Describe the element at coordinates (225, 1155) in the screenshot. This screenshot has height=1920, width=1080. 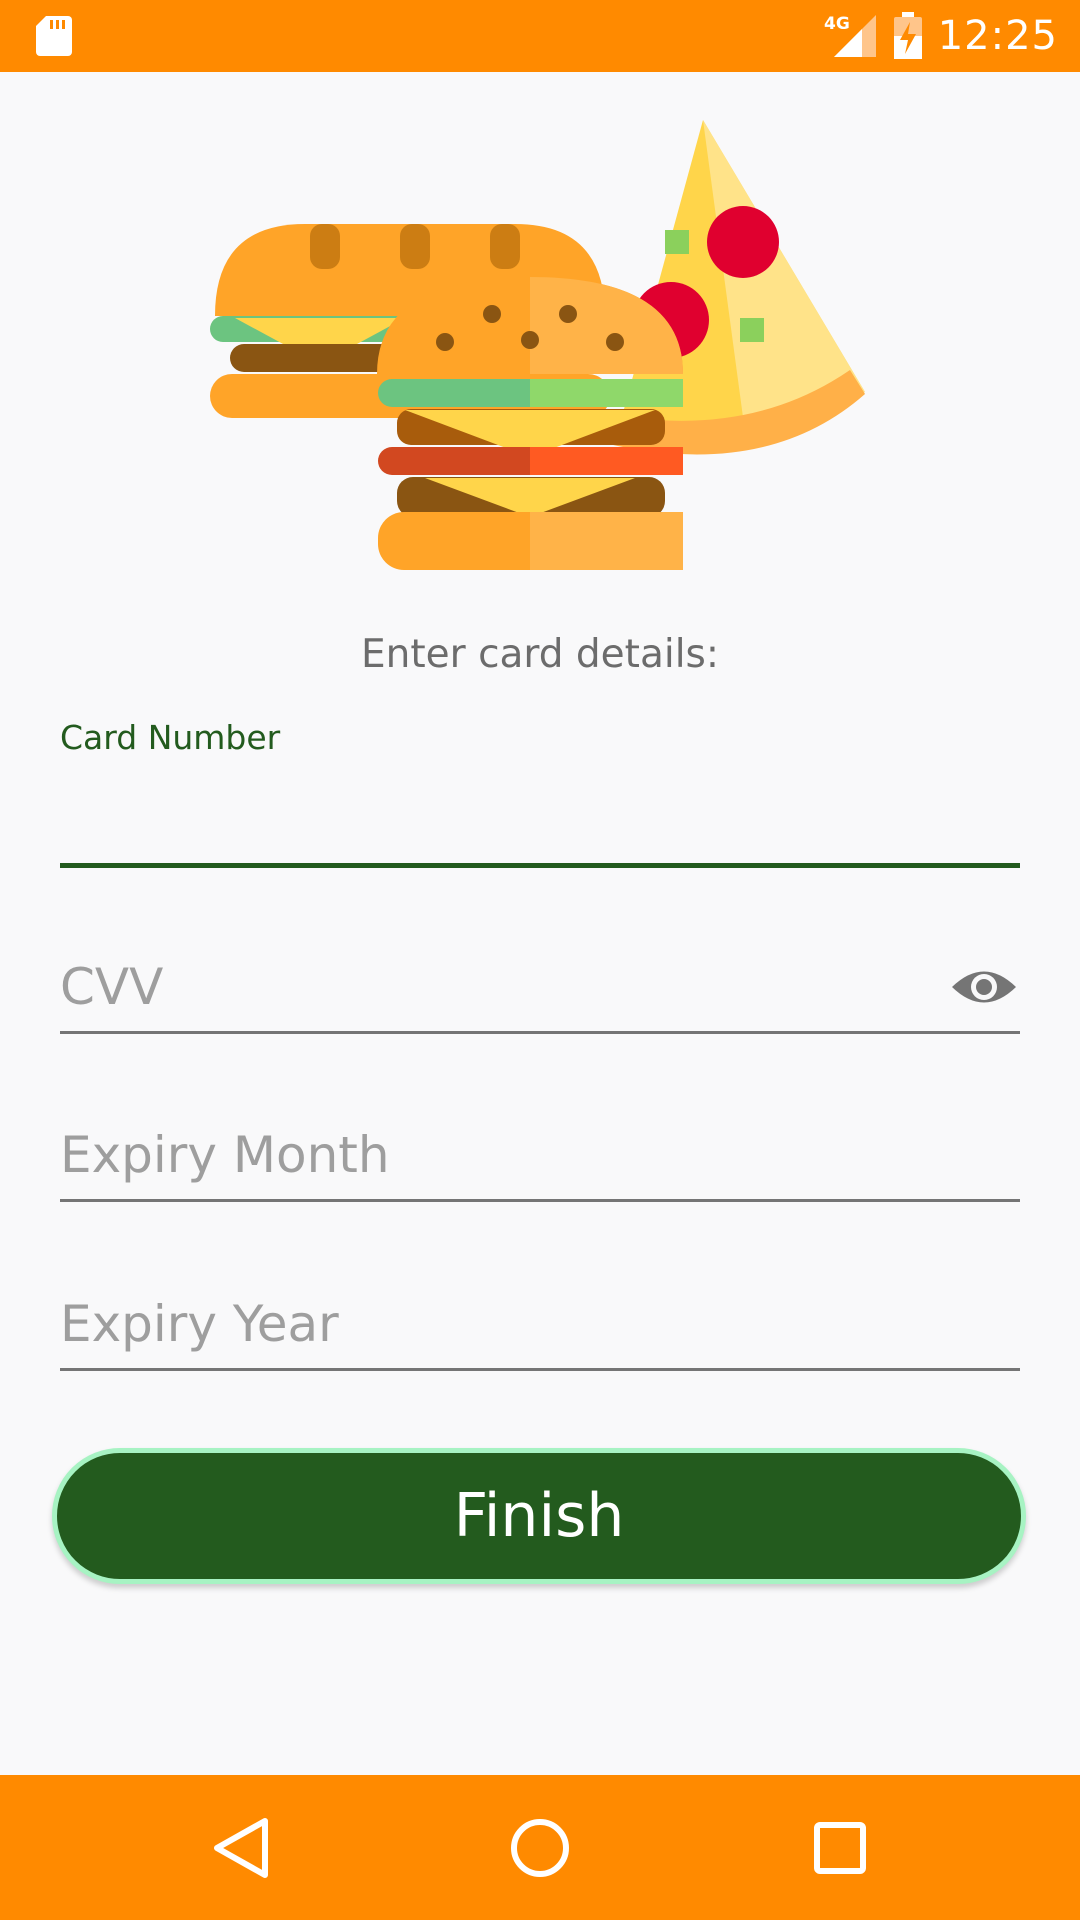
I see `expiry-month-placeholder: Expiry Month` at that location.